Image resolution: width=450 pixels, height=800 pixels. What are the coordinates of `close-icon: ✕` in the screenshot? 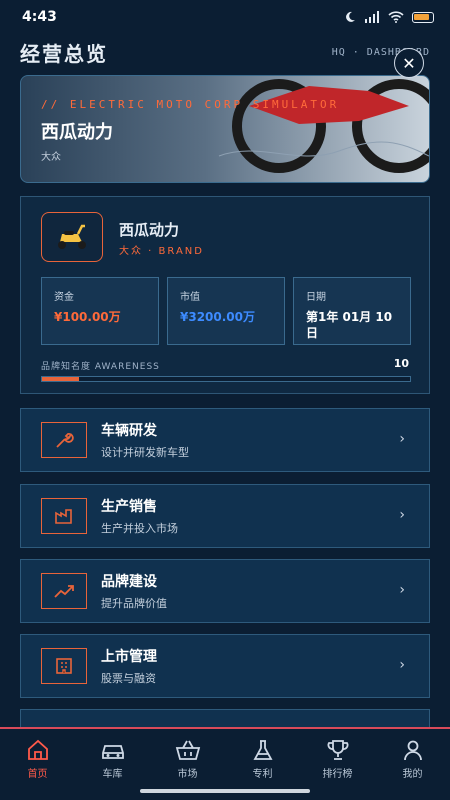 It's located at (409, 63).